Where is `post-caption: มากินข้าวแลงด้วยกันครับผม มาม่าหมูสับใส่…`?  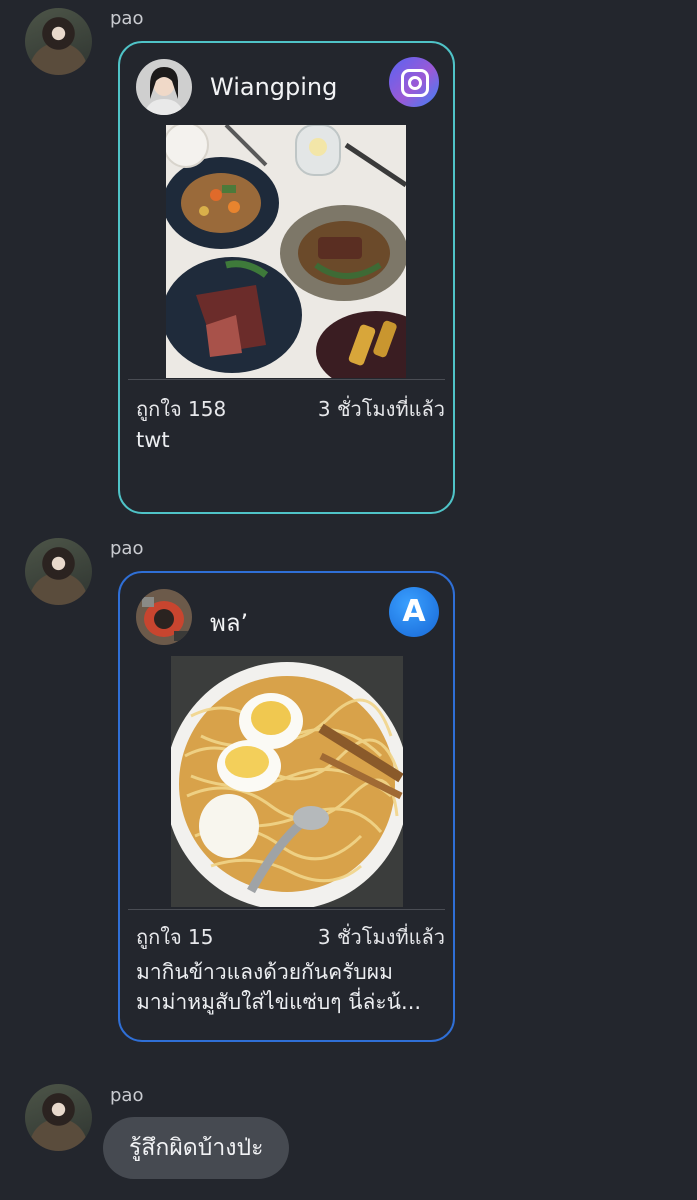 post-caption: มากินข้าวแลงด้วยกันครับผม มาม่าหมูสับใส่… is located at coordinates (279, 987).